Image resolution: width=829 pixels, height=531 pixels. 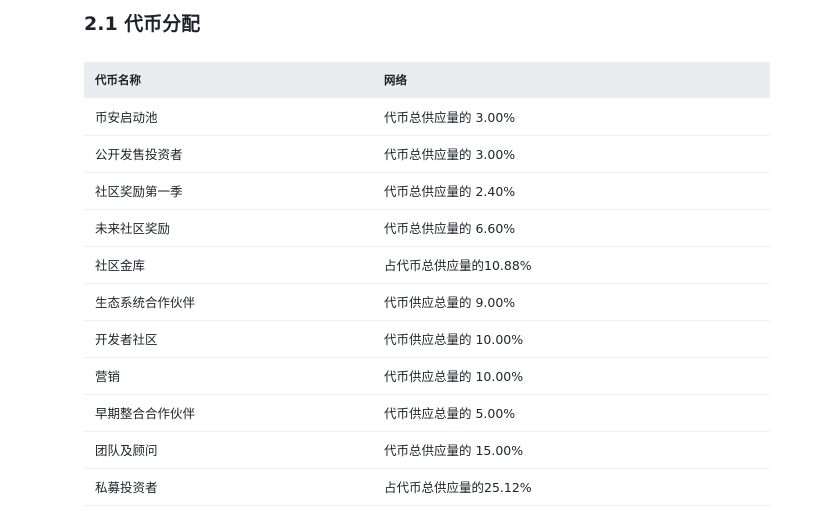 I want to click on token-name-cell: 社区金库, so click(x=120, y=265).